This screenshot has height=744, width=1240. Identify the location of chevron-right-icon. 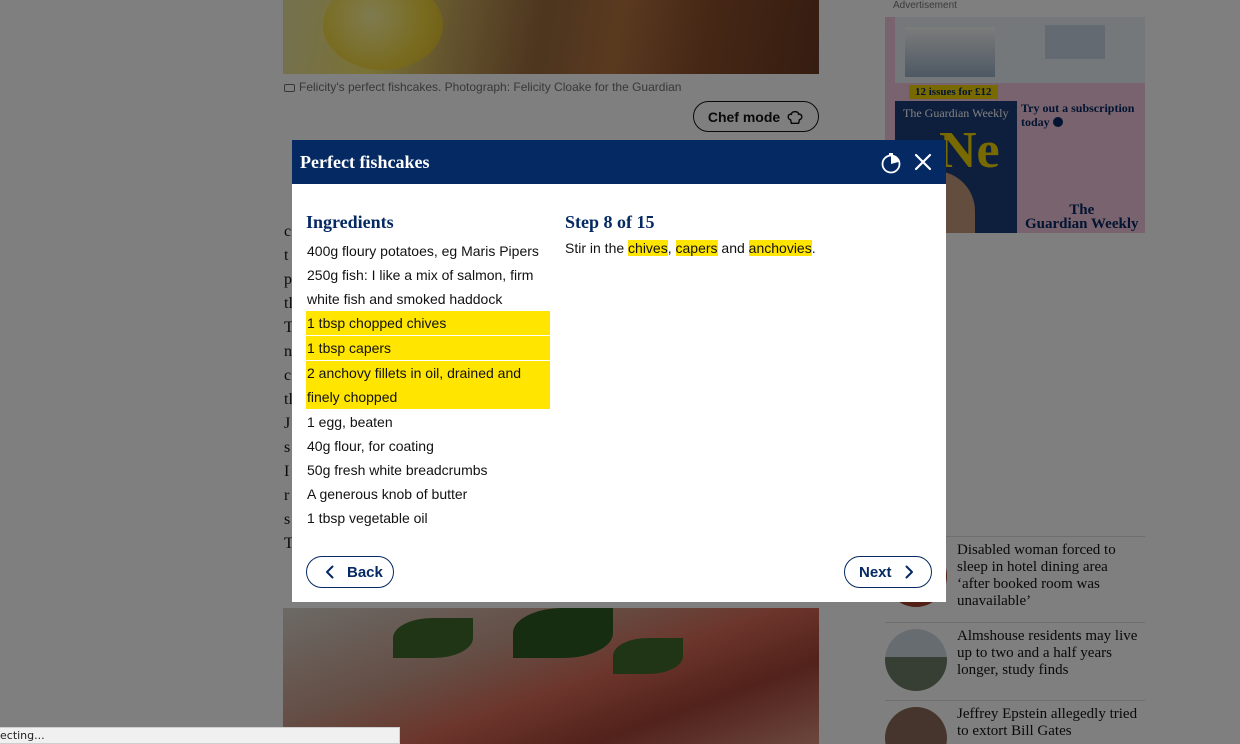
(909, 572).